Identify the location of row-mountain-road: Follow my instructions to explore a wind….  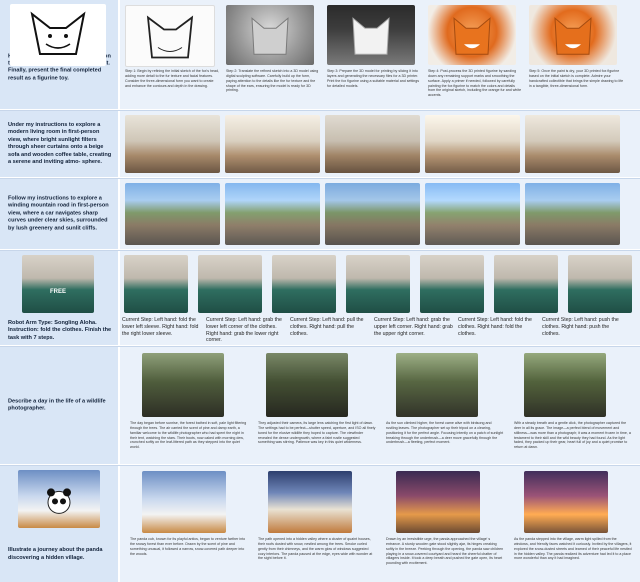
(320, 214).